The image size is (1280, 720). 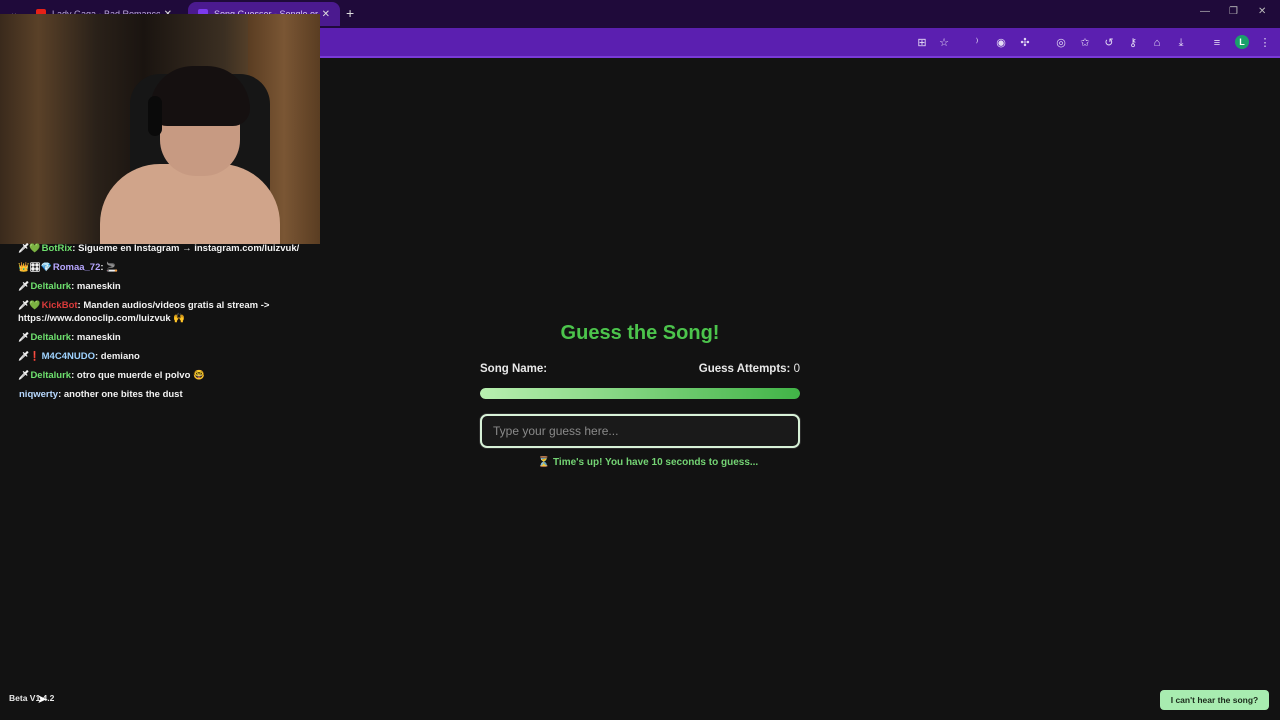 I want to click on chat-text: 🚬, so click(x=112, y=267).